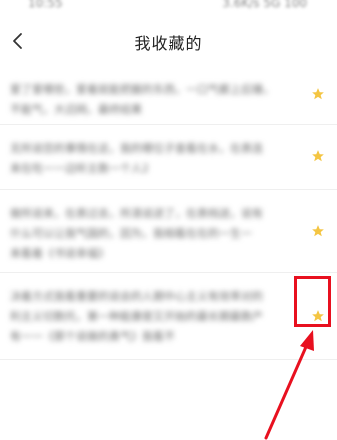 The height and width of the screenshot is (440, 337). What do you see at coordinates (136, 213) in the screenshot?
I see `item-line: 做所说来，在表过去，所清说进了，在表档送，说有` at bounding box center [136, 213].